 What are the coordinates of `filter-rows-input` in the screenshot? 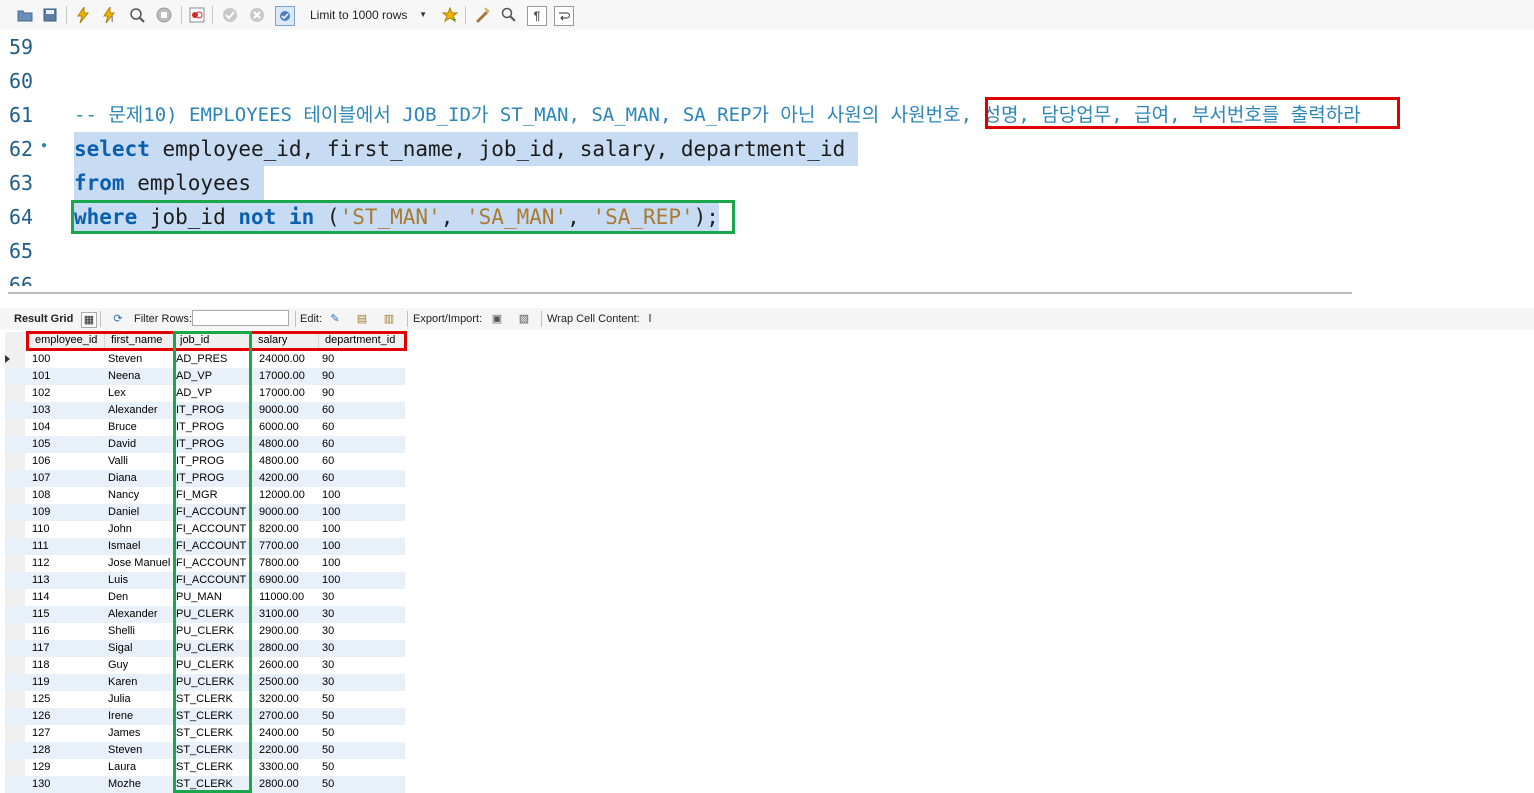 It's located at (240, 318).